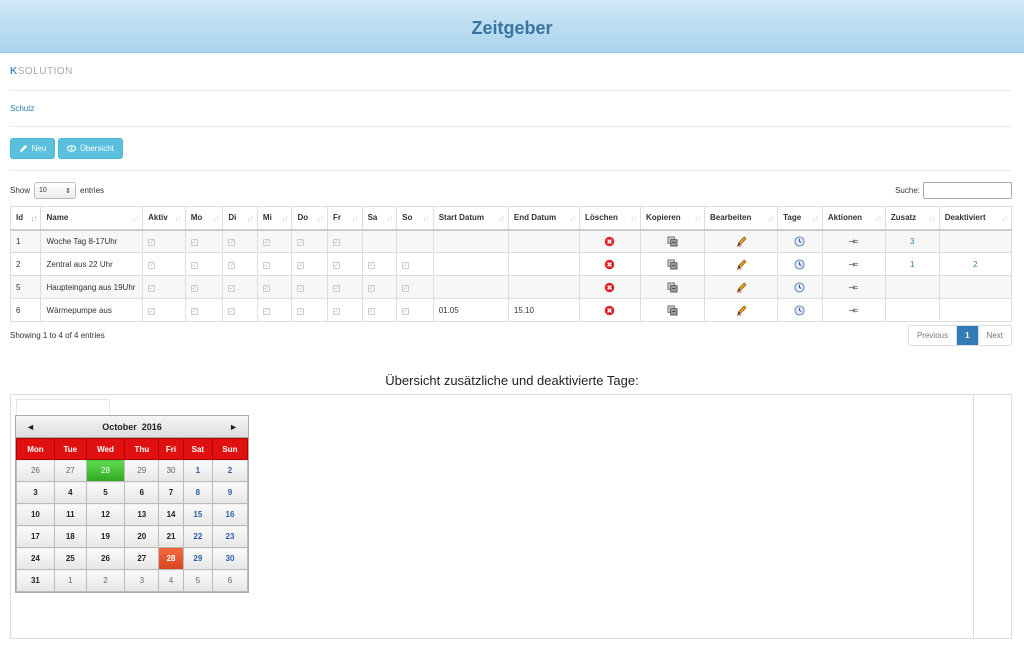 This screenshot has height=662, width=1024. What do you see at coordinates (164, 218) in the screenshot?
I see `column-header: Aktiv ↓↑` at bounding box center [164, 218].